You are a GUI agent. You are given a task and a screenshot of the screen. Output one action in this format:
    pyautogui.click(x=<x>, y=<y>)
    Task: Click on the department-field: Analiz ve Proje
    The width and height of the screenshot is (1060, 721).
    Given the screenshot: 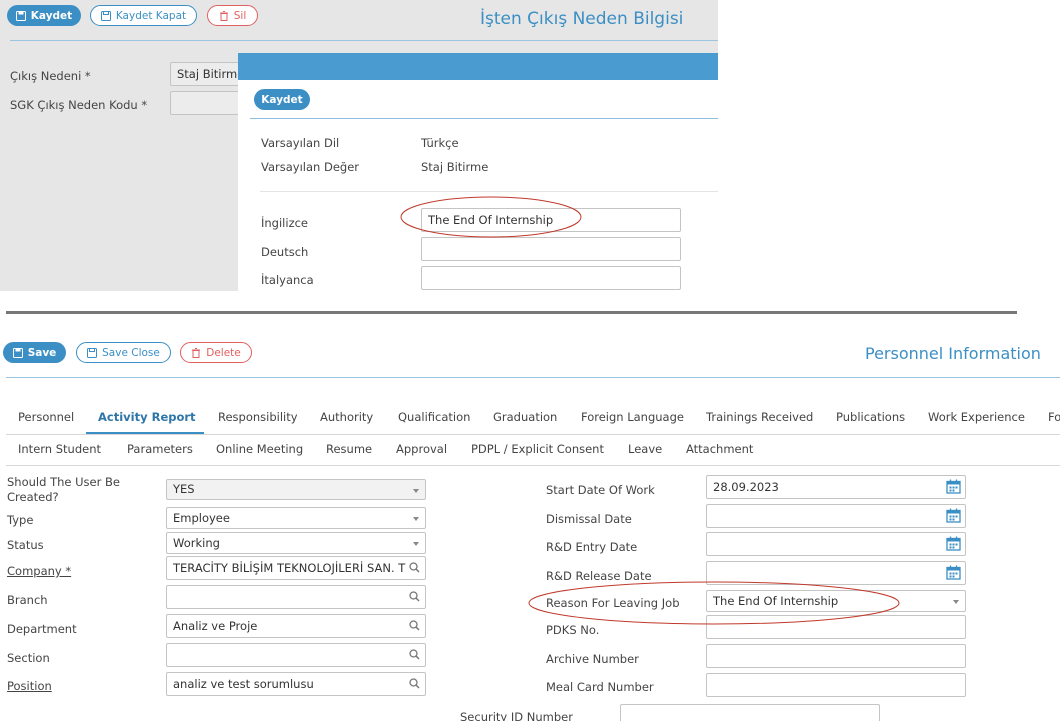 What is the action you would take?
    pyautogui.click(x=296, y=626)
    